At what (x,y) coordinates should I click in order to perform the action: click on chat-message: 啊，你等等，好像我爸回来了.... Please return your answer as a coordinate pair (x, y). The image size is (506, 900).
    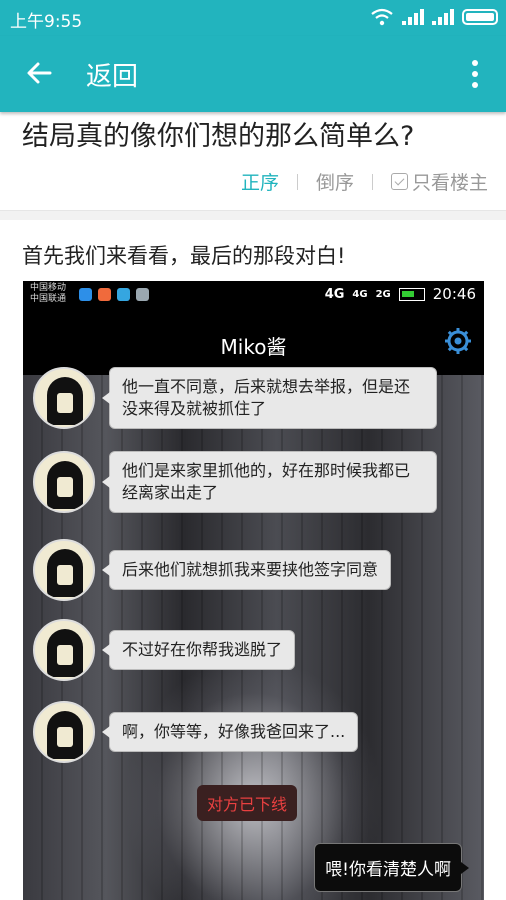
    Looking at the image, I should click on (196, 732).